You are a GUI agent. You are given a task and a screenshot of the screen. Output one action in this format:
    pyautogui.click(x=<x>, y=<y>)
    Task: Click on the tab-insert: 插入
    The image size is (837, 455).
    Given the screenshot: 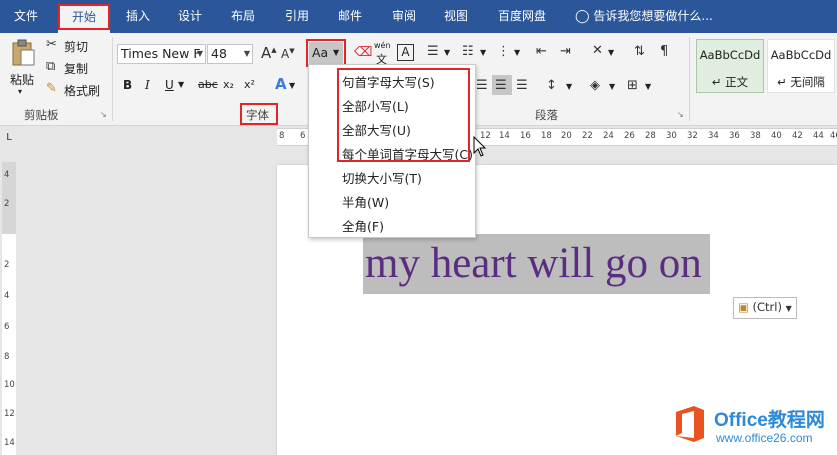 What is the action you would take?
    pyautogui.click(x=138, y=16)
    